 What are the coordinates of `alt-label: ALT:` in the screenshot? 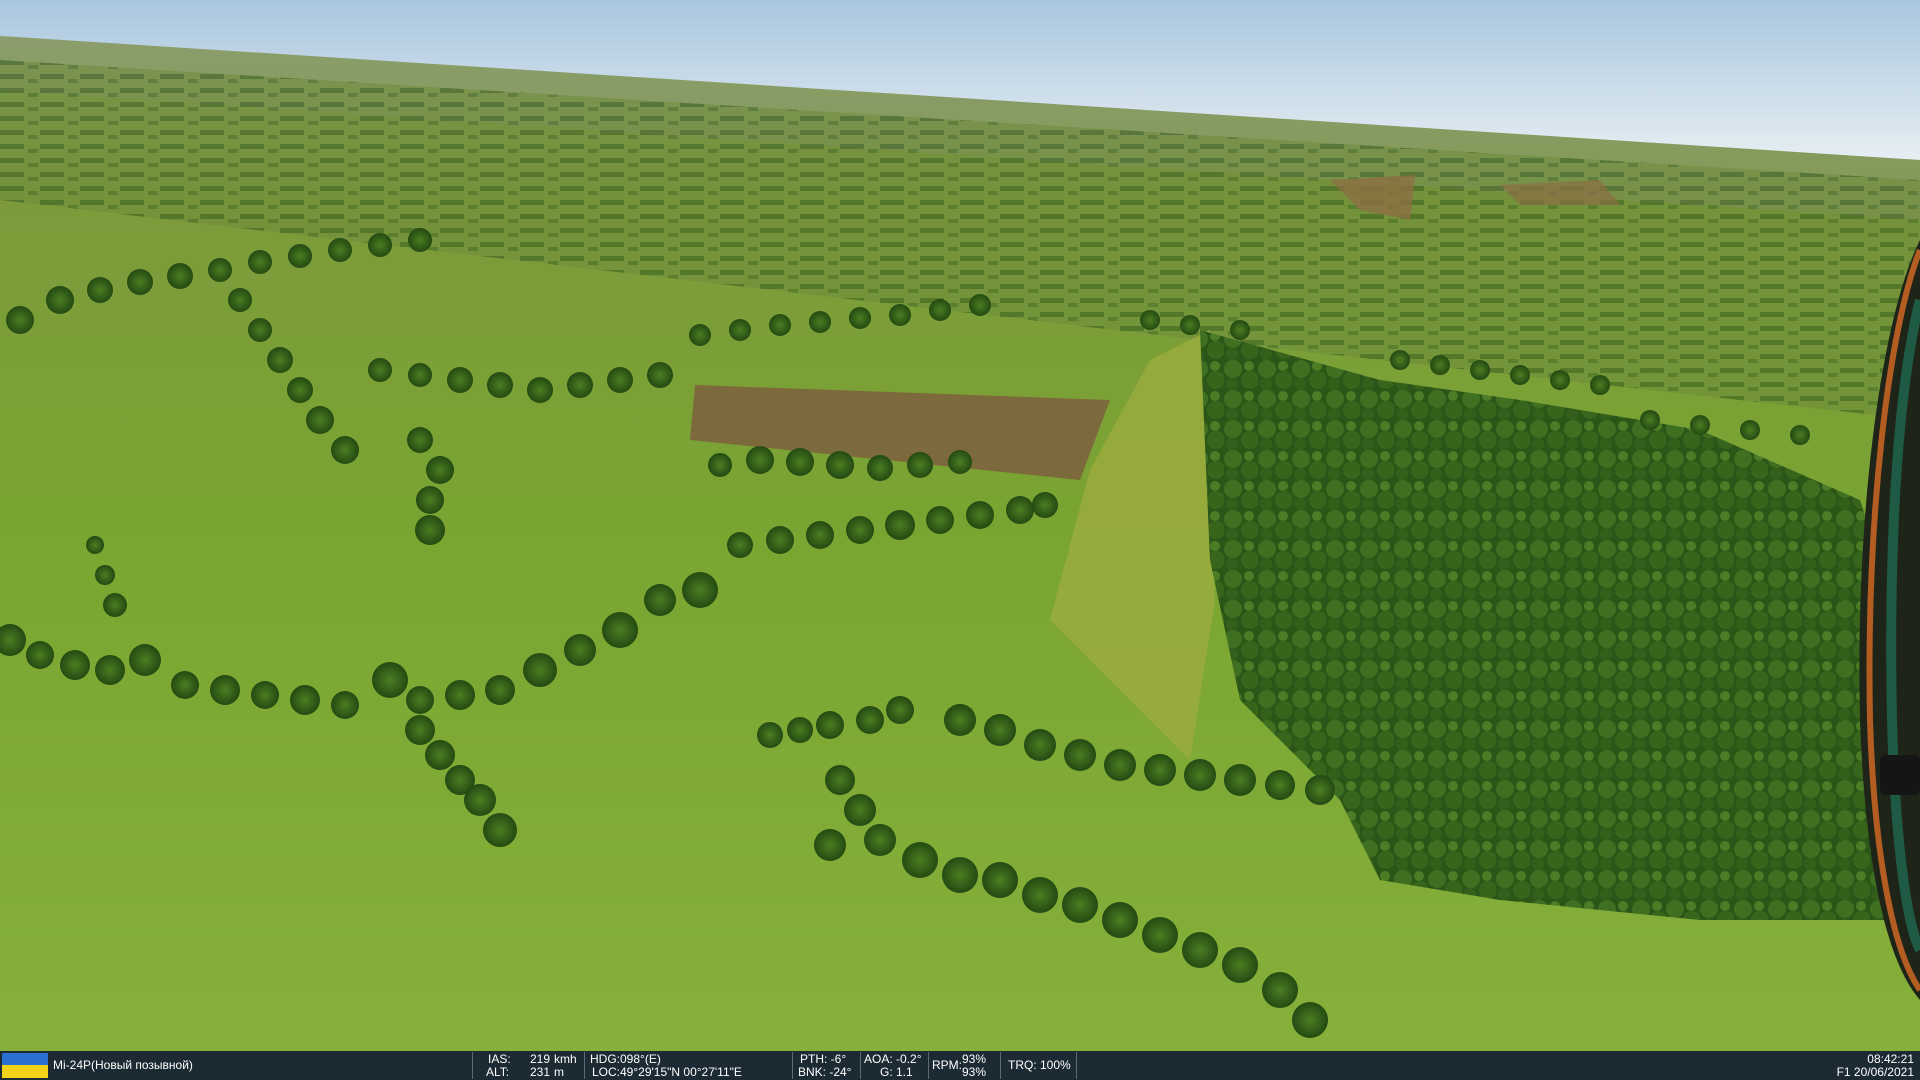 It's located at (498, 1072).